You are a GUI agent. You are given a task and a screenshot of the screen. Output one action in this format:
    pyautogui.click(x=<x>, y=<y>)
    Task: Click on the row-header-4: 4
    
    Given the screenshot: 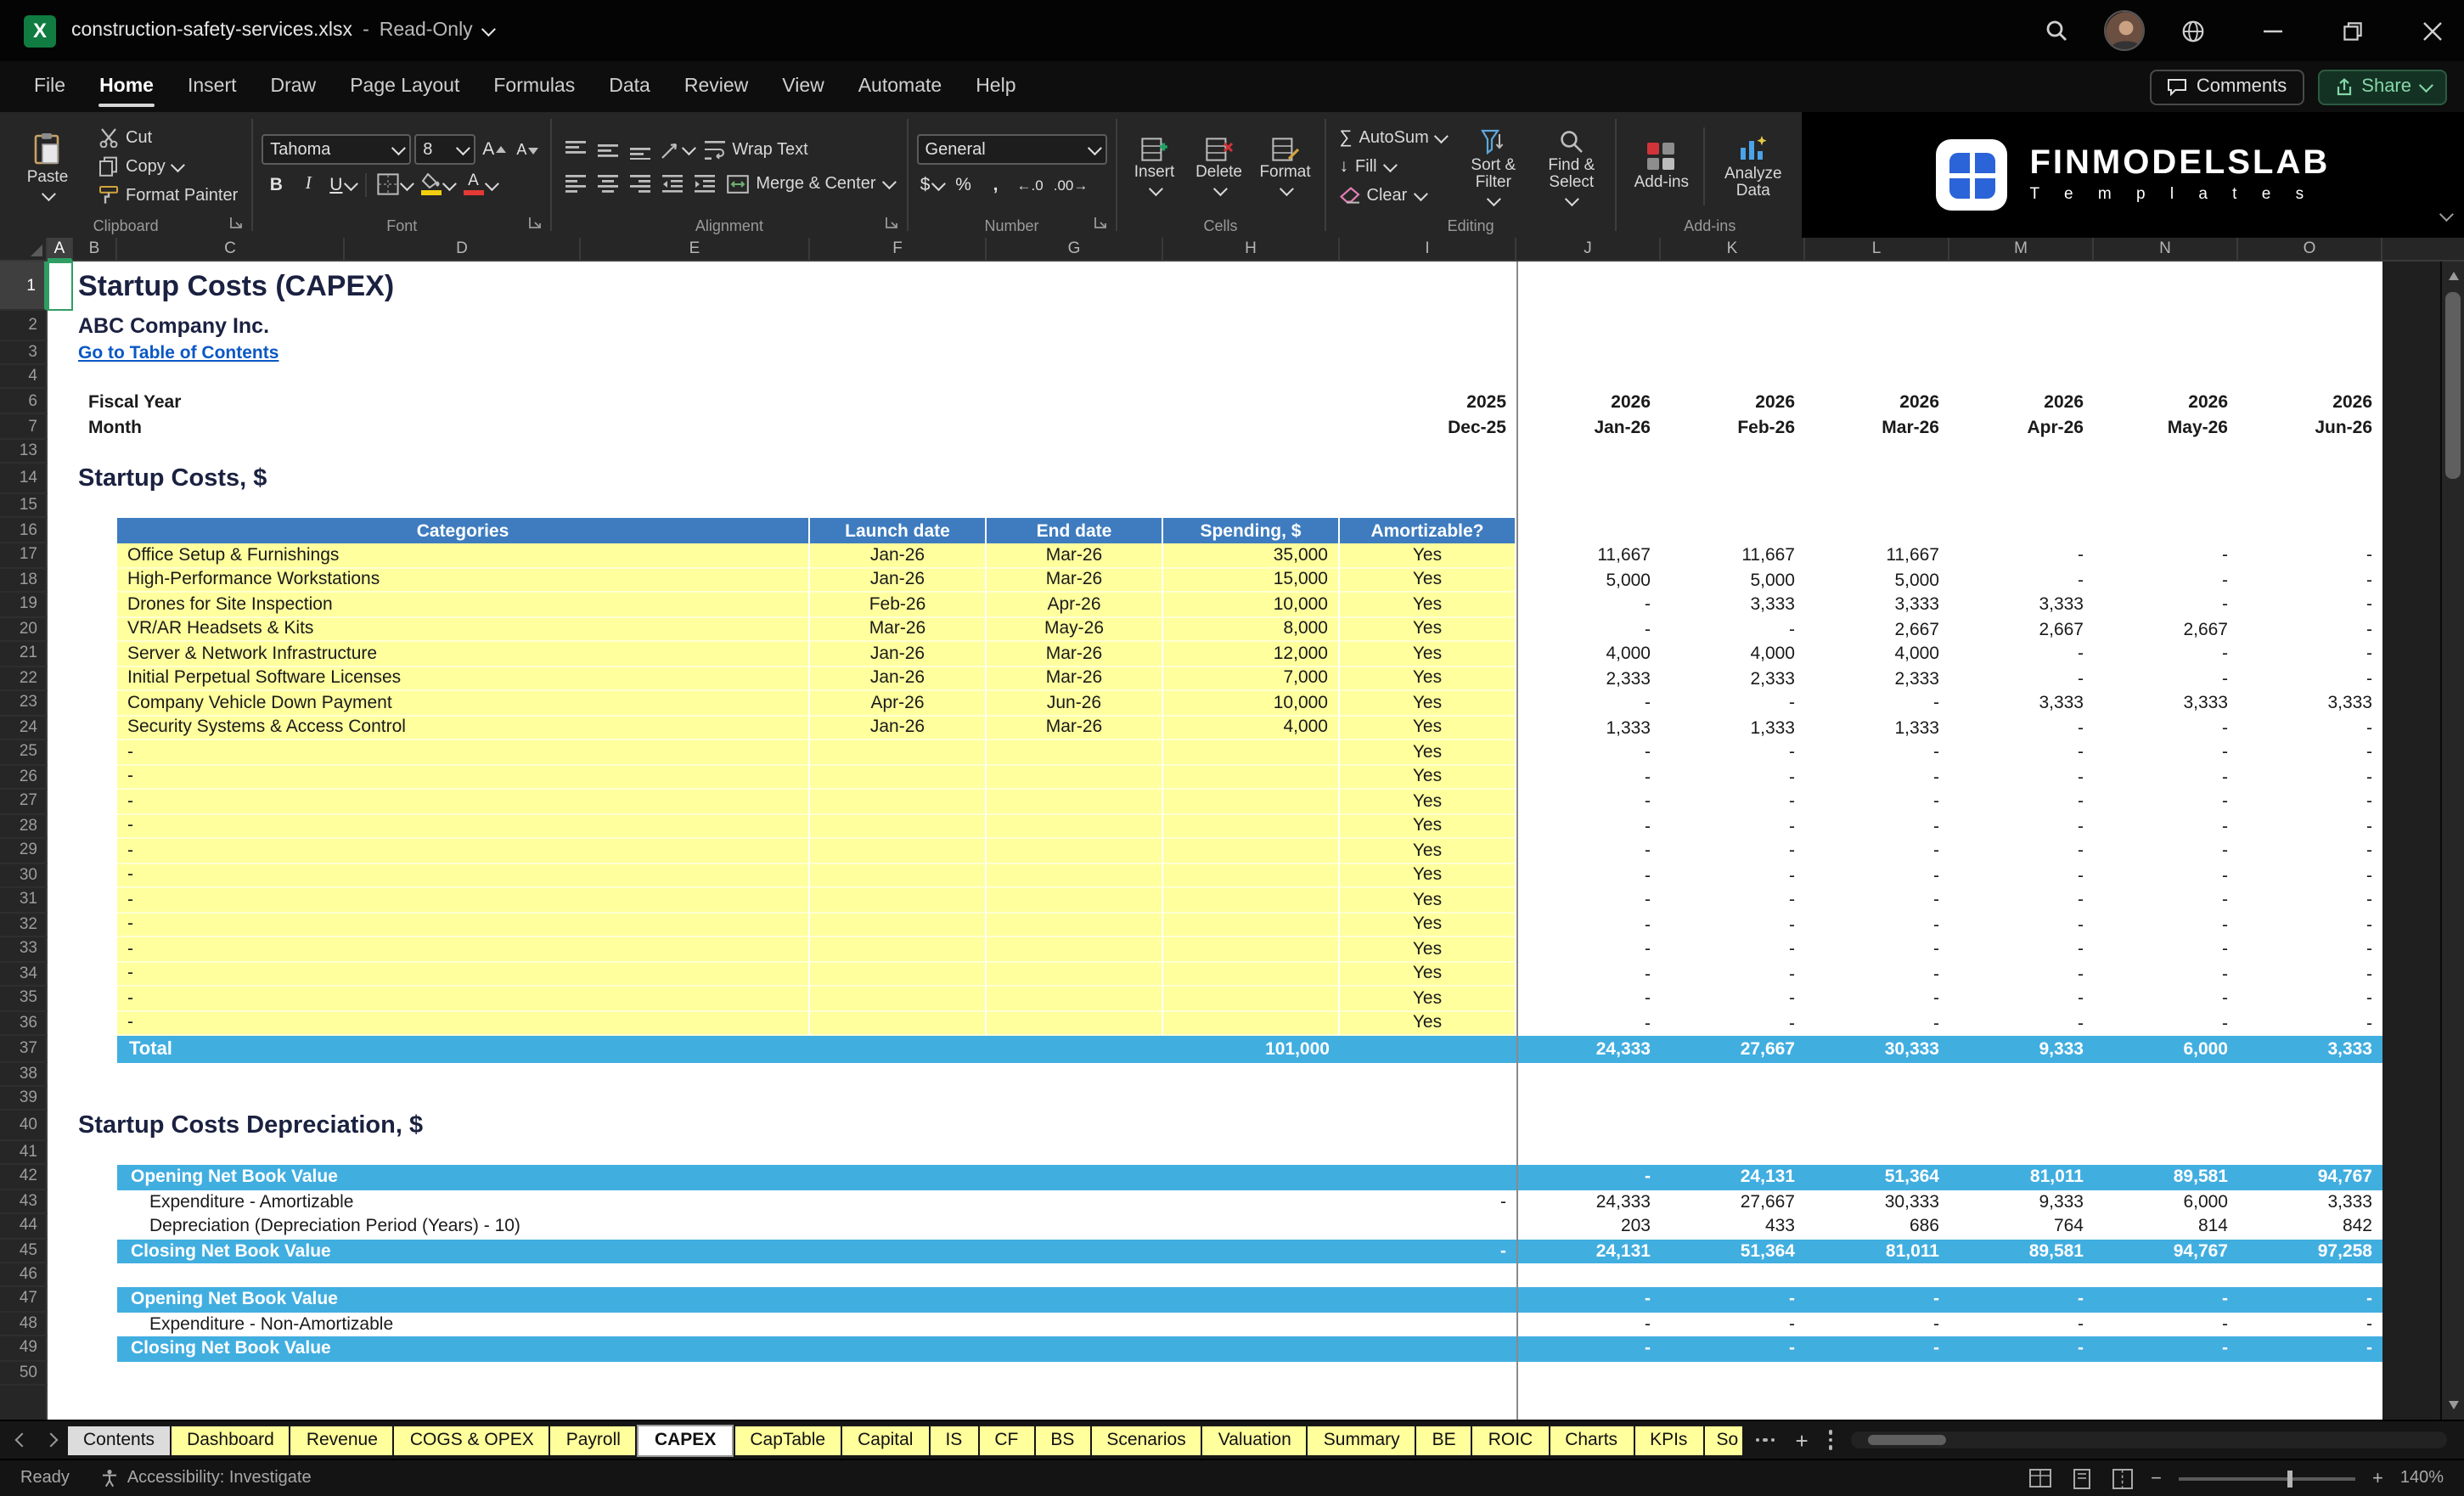 What is the action you would take?
    pyautogui.click(x=24, y=377)
    